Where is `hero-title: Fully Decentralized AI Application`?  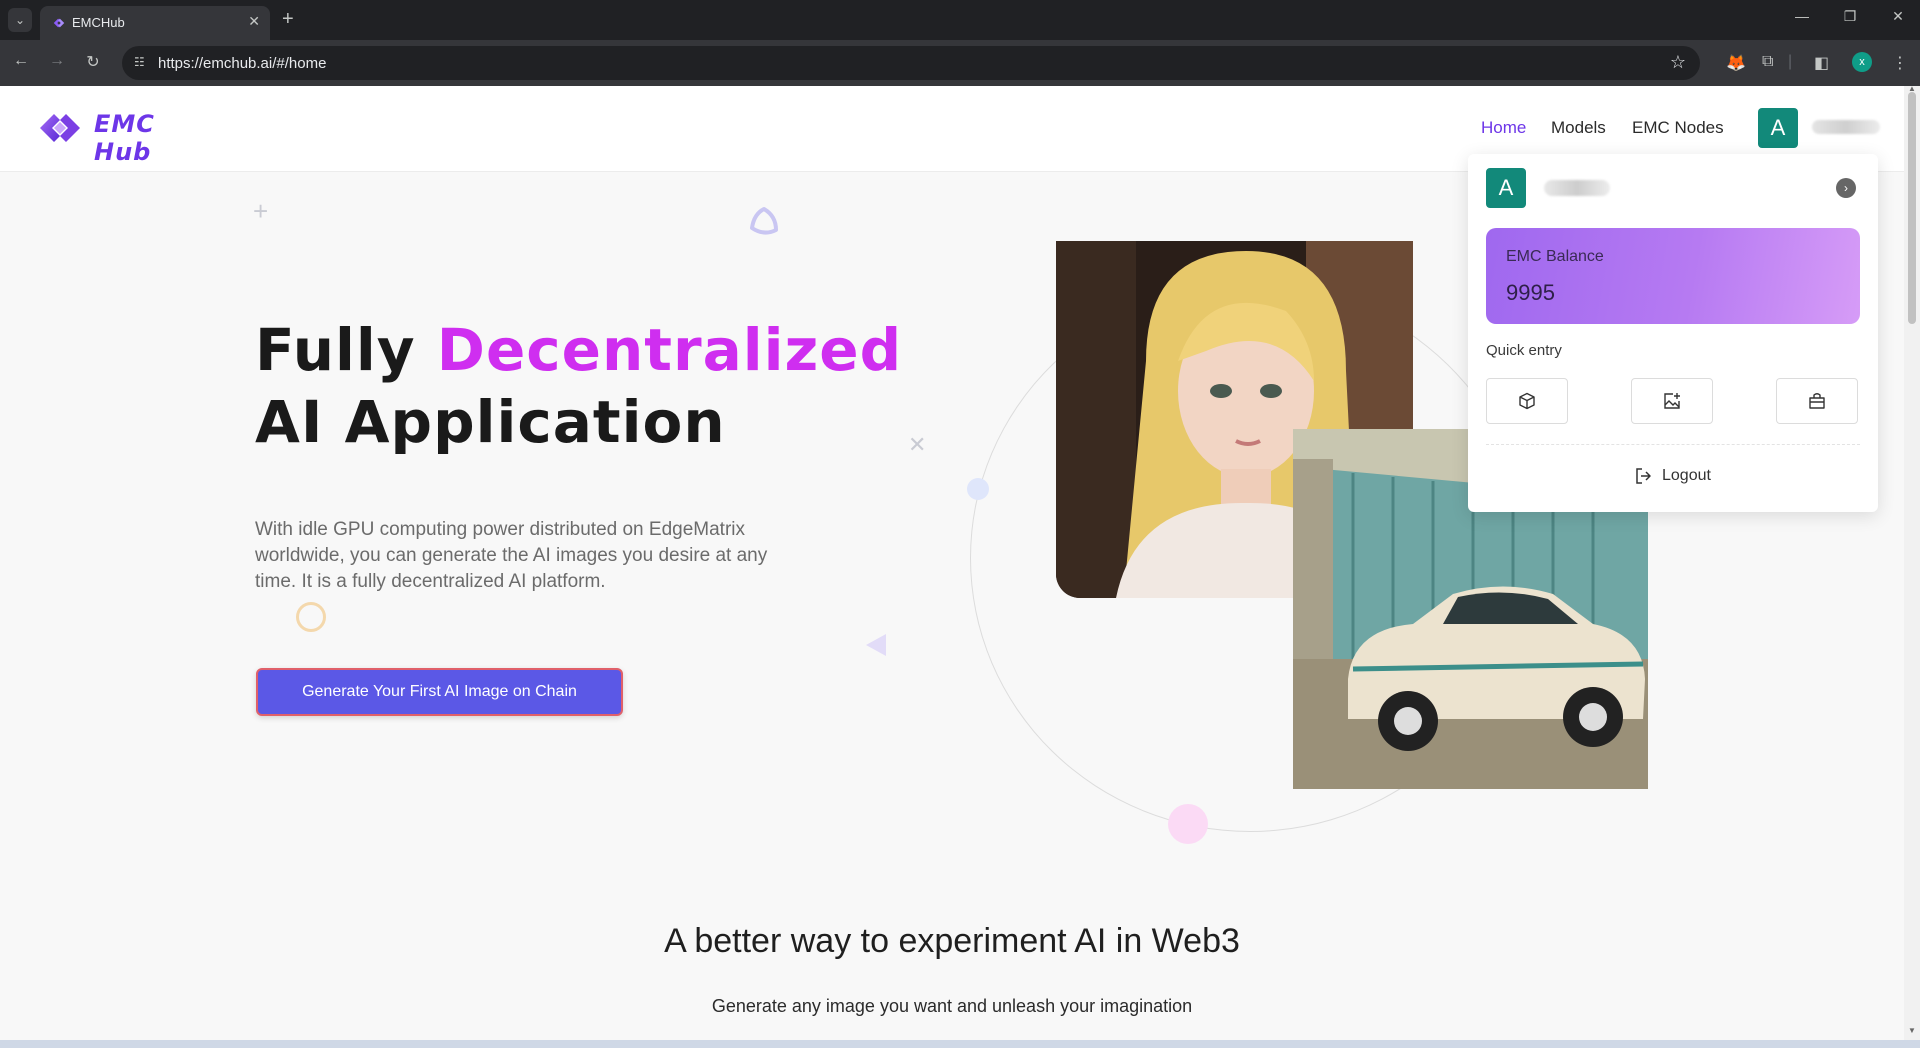
hero-title: Fully Decentralized AI Application is located at coordinates (578, 386).